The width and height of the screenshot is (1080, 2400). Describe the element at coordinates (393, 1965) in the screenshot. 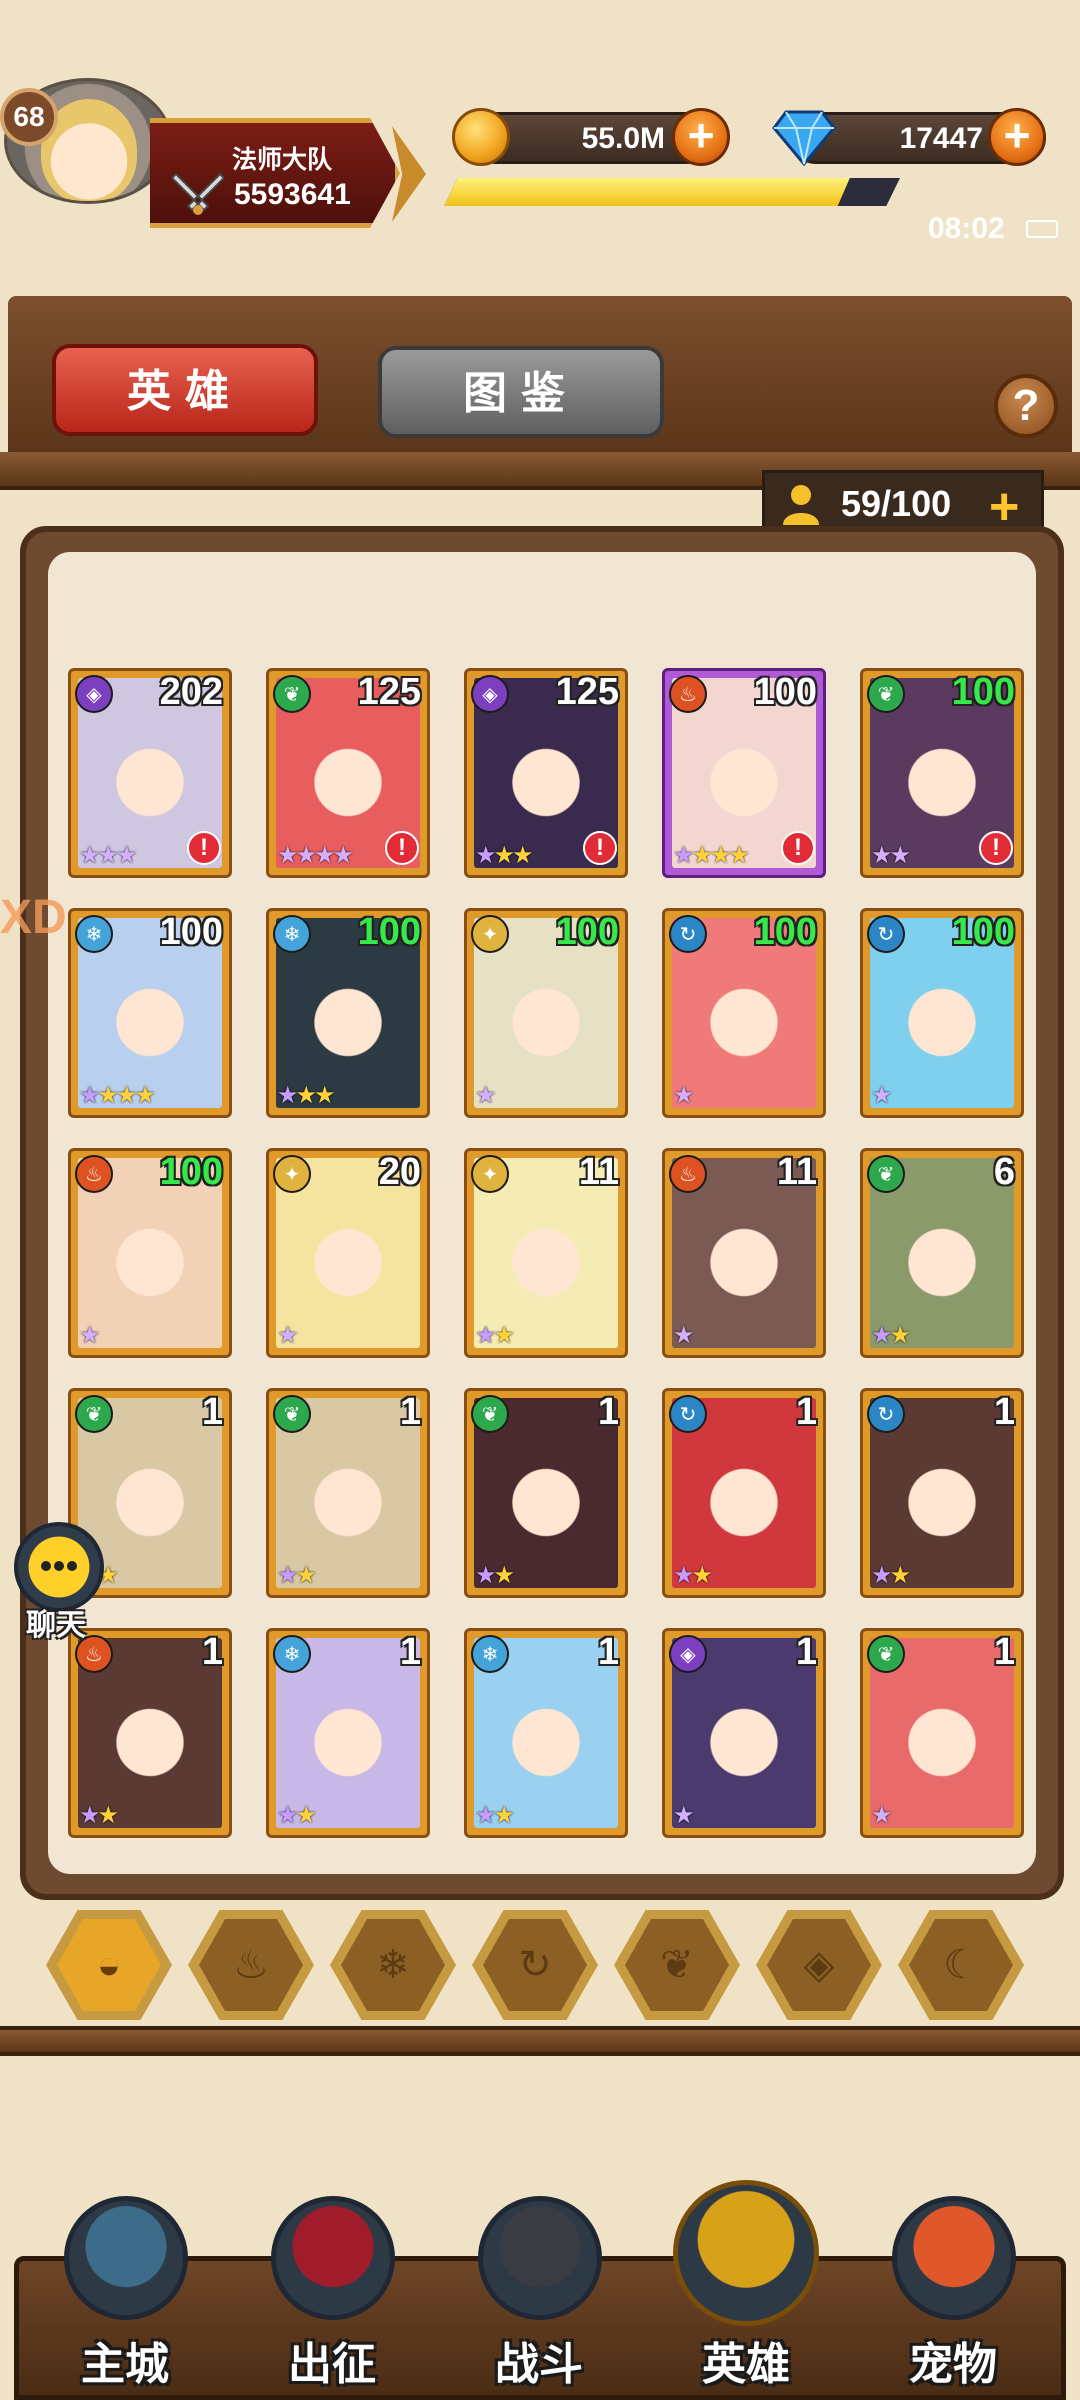

I see `filter-ice: ❄` at that location.